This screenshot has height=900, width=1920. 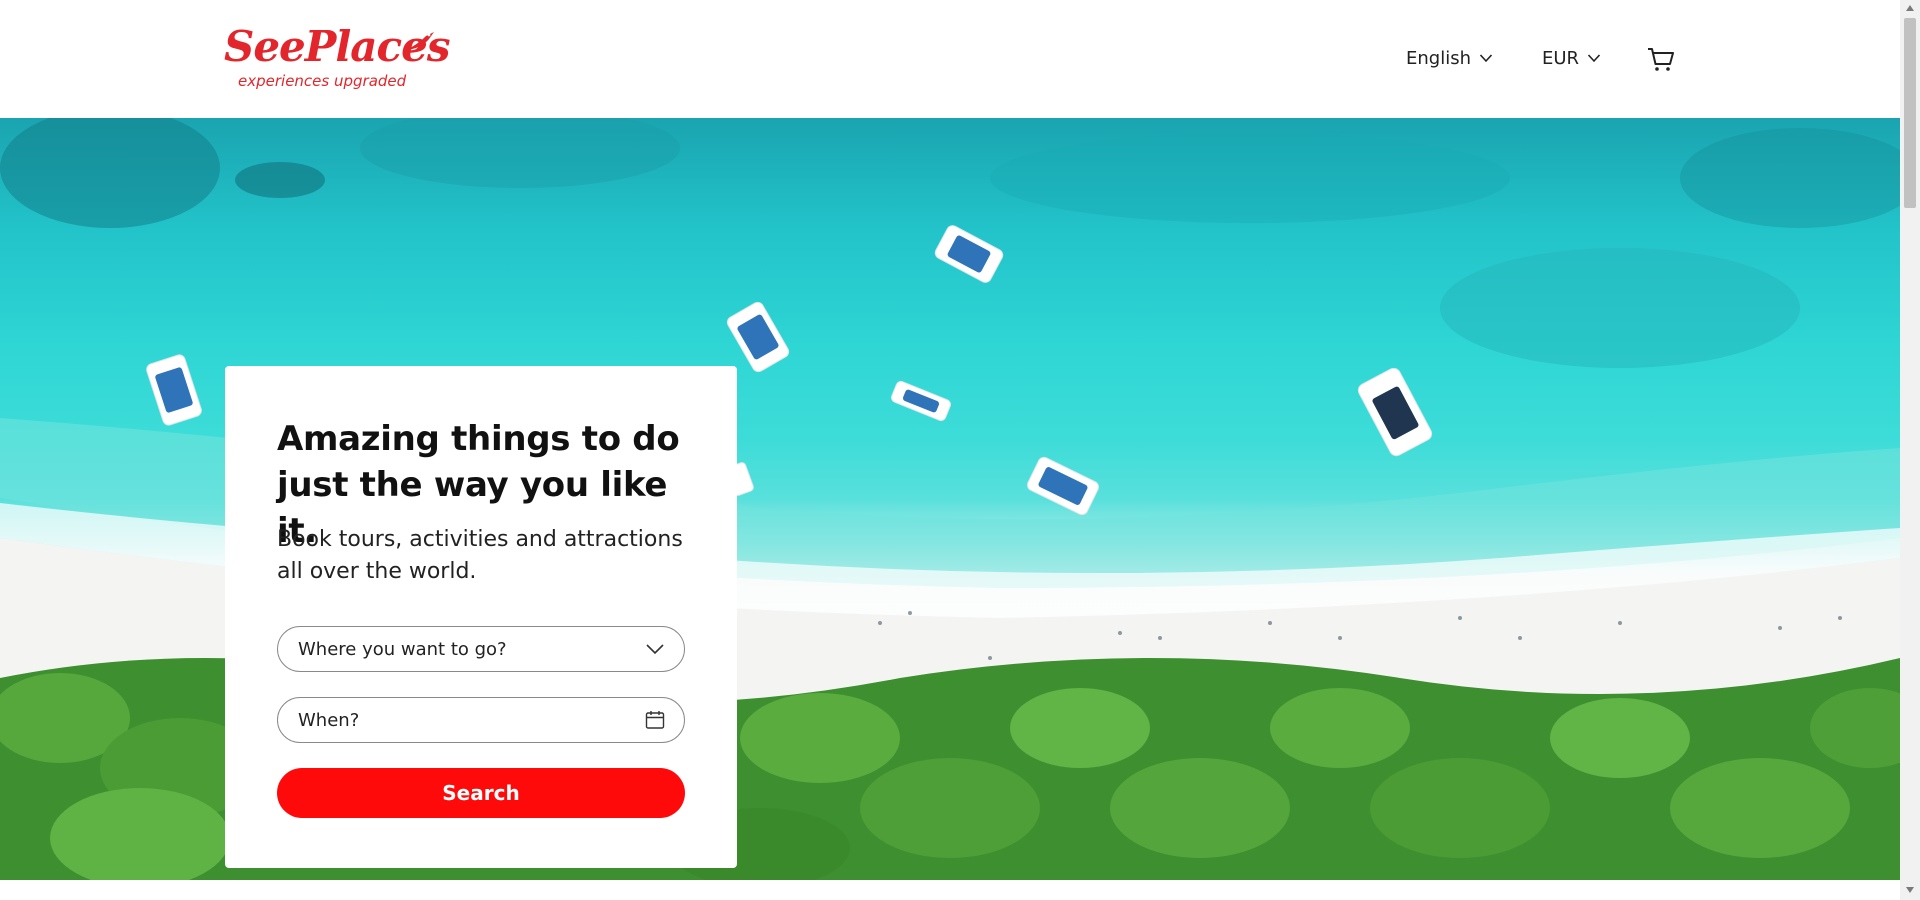 What do you see at coordinates (655, 720) in the screenshot?
I see `calendar-icon` at bounding box center [655, 720].